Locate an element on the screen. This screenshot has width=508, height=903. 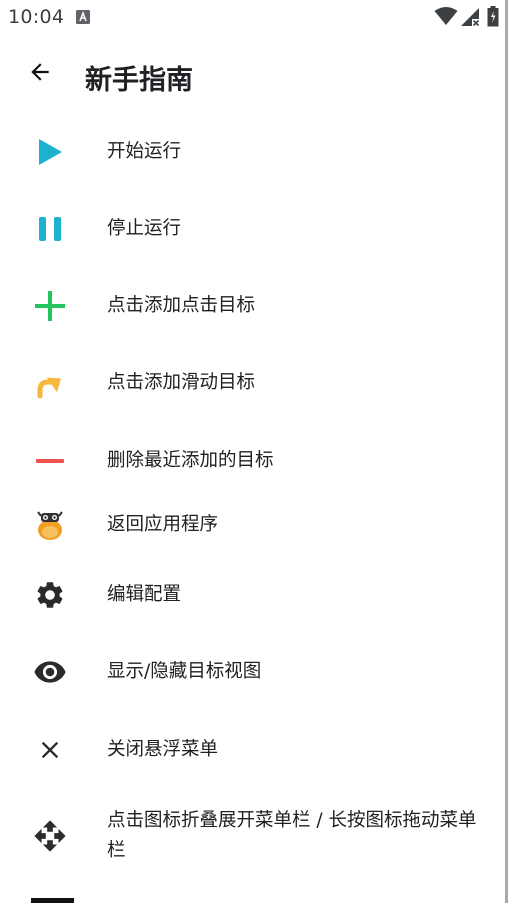
list-item-label: 点击添加滑动目标 is located at coordinates (181, 382).